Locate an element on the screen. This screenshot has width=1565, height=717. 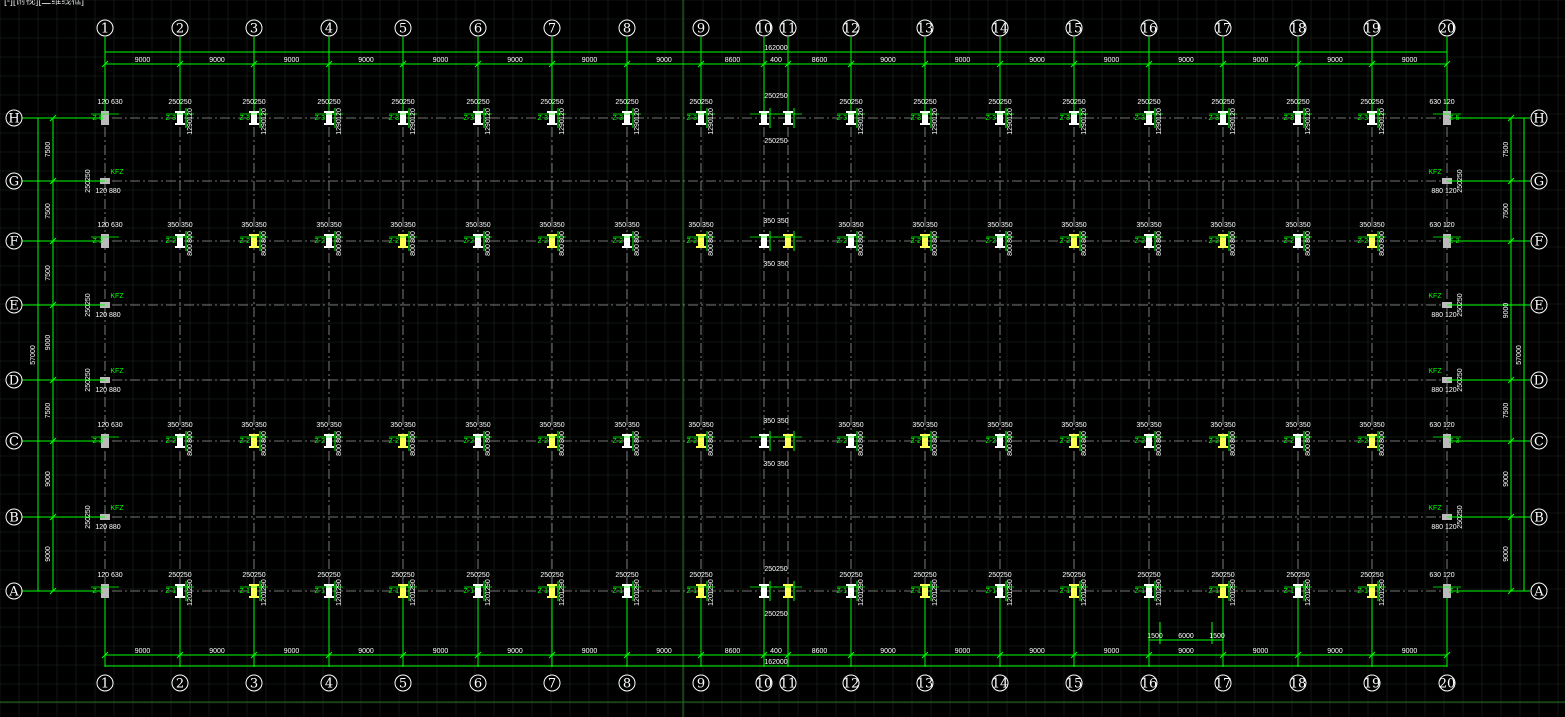
column-axis-label: 19 is located at coordinates (1372, 29).